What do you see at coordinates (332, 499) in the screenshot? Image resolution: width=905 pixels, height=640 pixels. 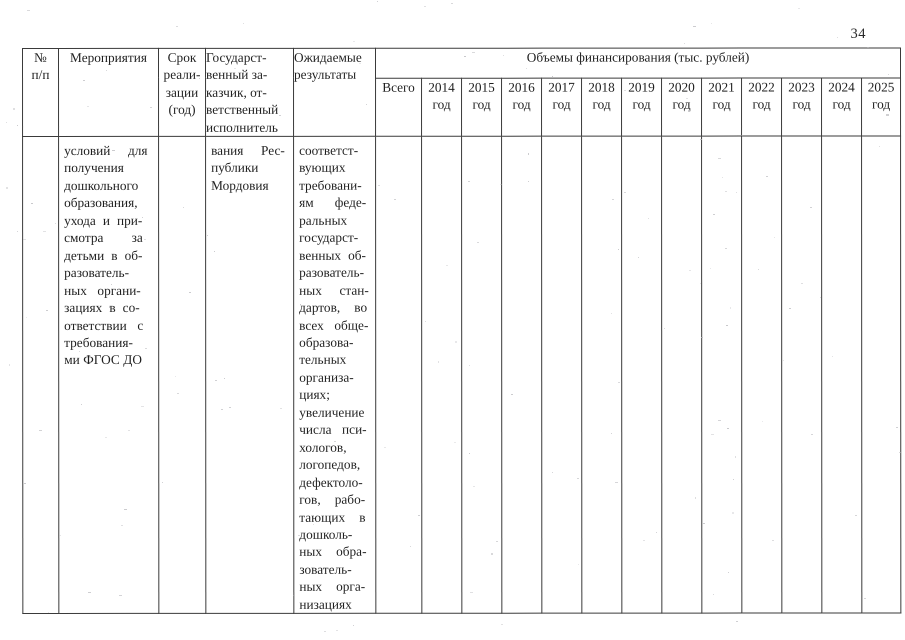 I see `text-line: гов, рабо-` at bounding box center [332, 499].